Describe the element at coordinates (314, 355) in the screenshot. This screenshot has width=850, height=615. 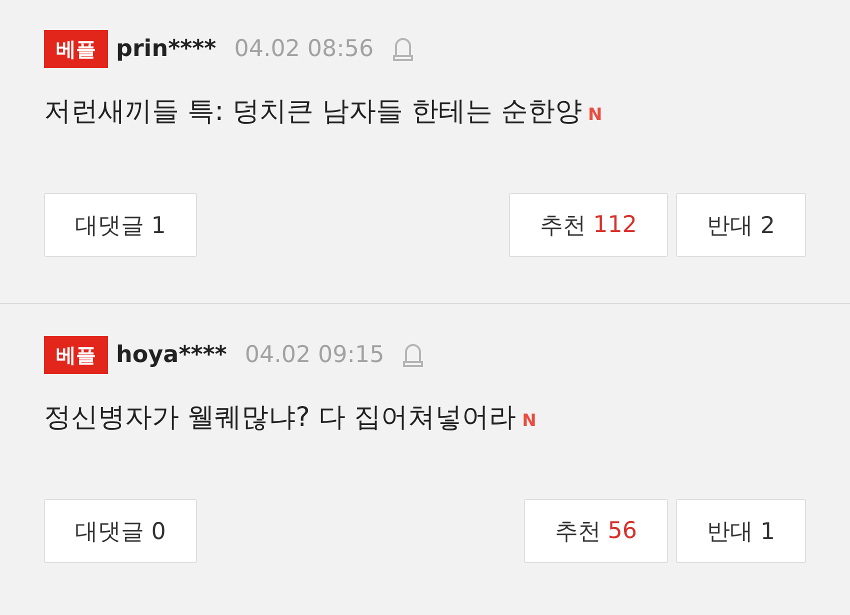
I see `timestamp: 04.02 09:15` at that location.